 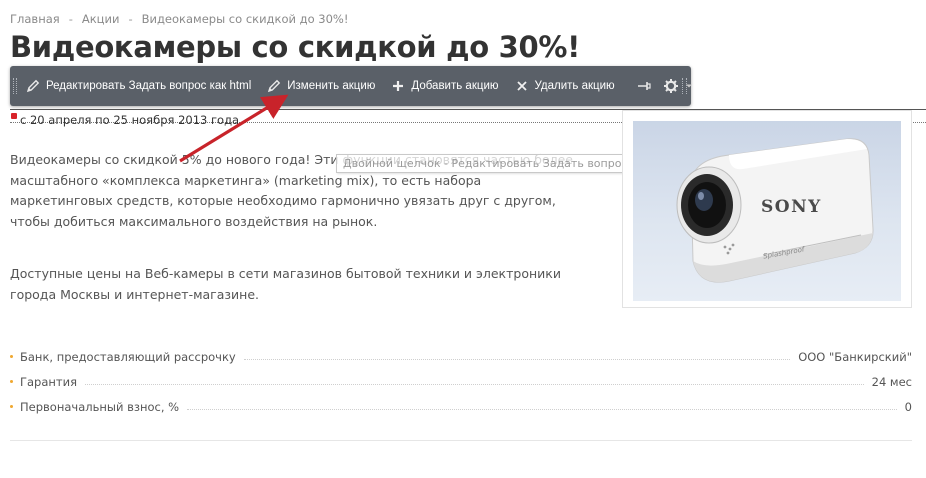 I want to click on edit-area-marker, so click(x=14, y=116).